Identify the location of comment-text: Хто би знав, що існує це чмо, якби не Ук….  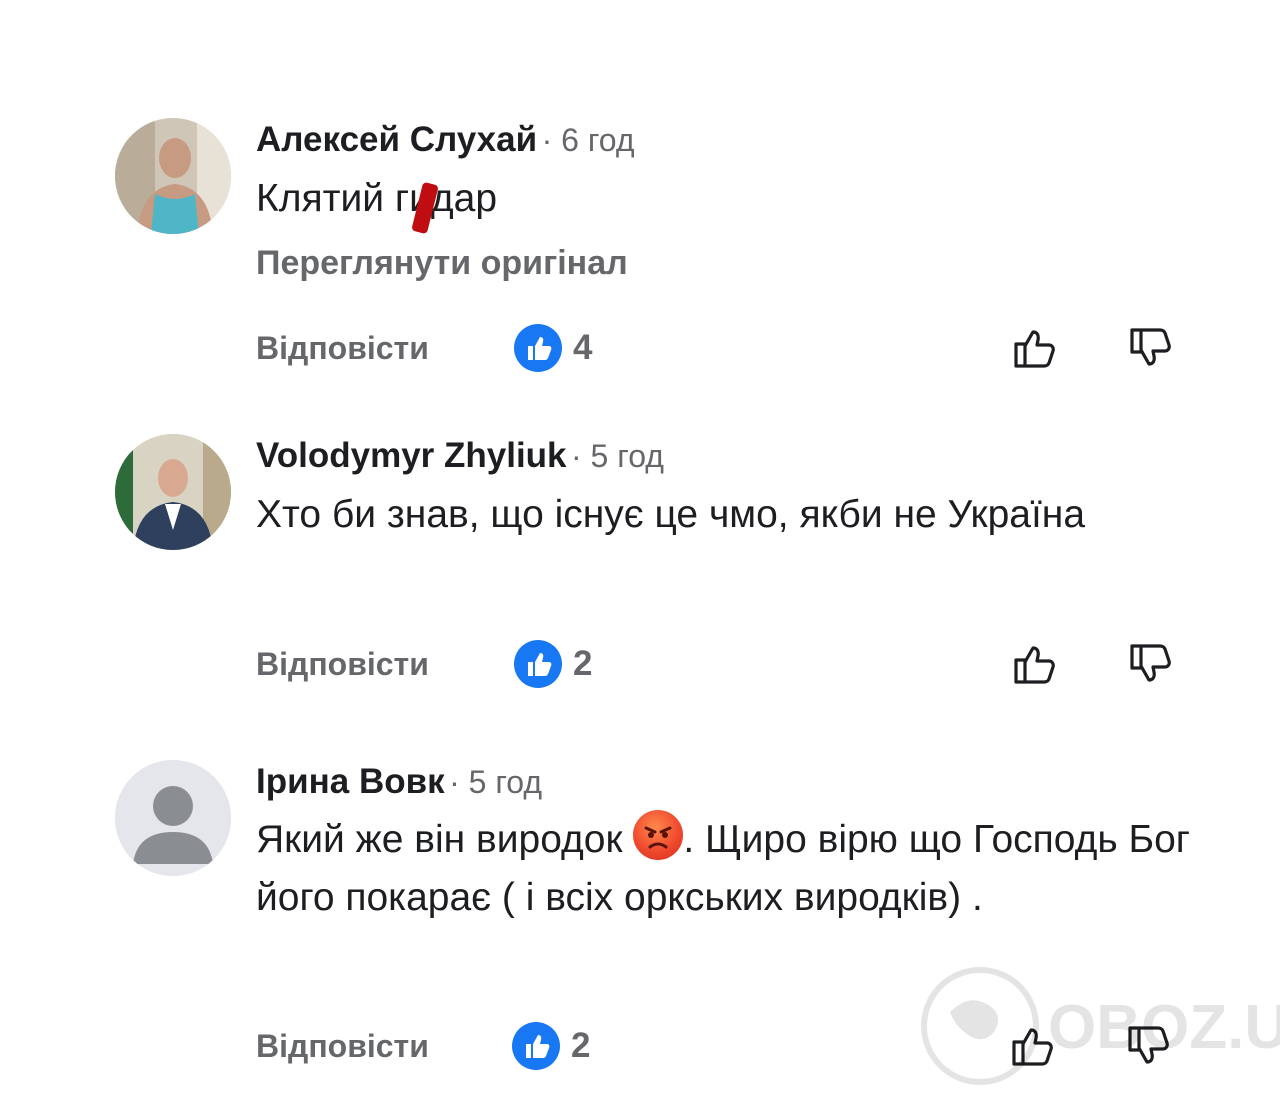
(671, 514).